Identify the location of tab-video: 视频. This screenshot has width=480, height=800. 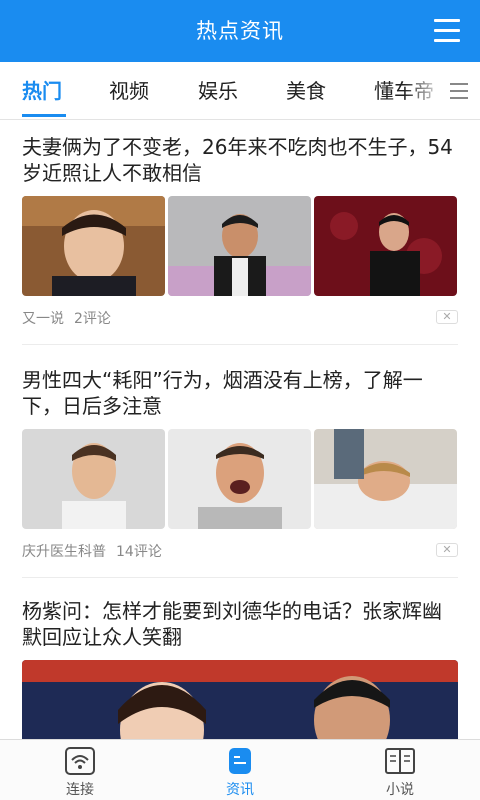
(129, 90).